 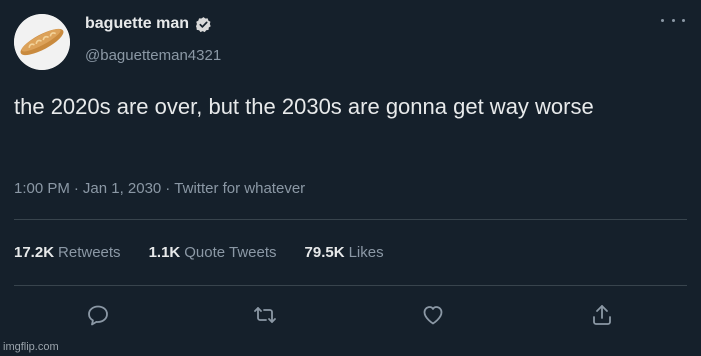 What do you see at coordinates (31, 347) in the screenshot?
I see `watermark: imgflip.com` at bounding box center [31, 347].